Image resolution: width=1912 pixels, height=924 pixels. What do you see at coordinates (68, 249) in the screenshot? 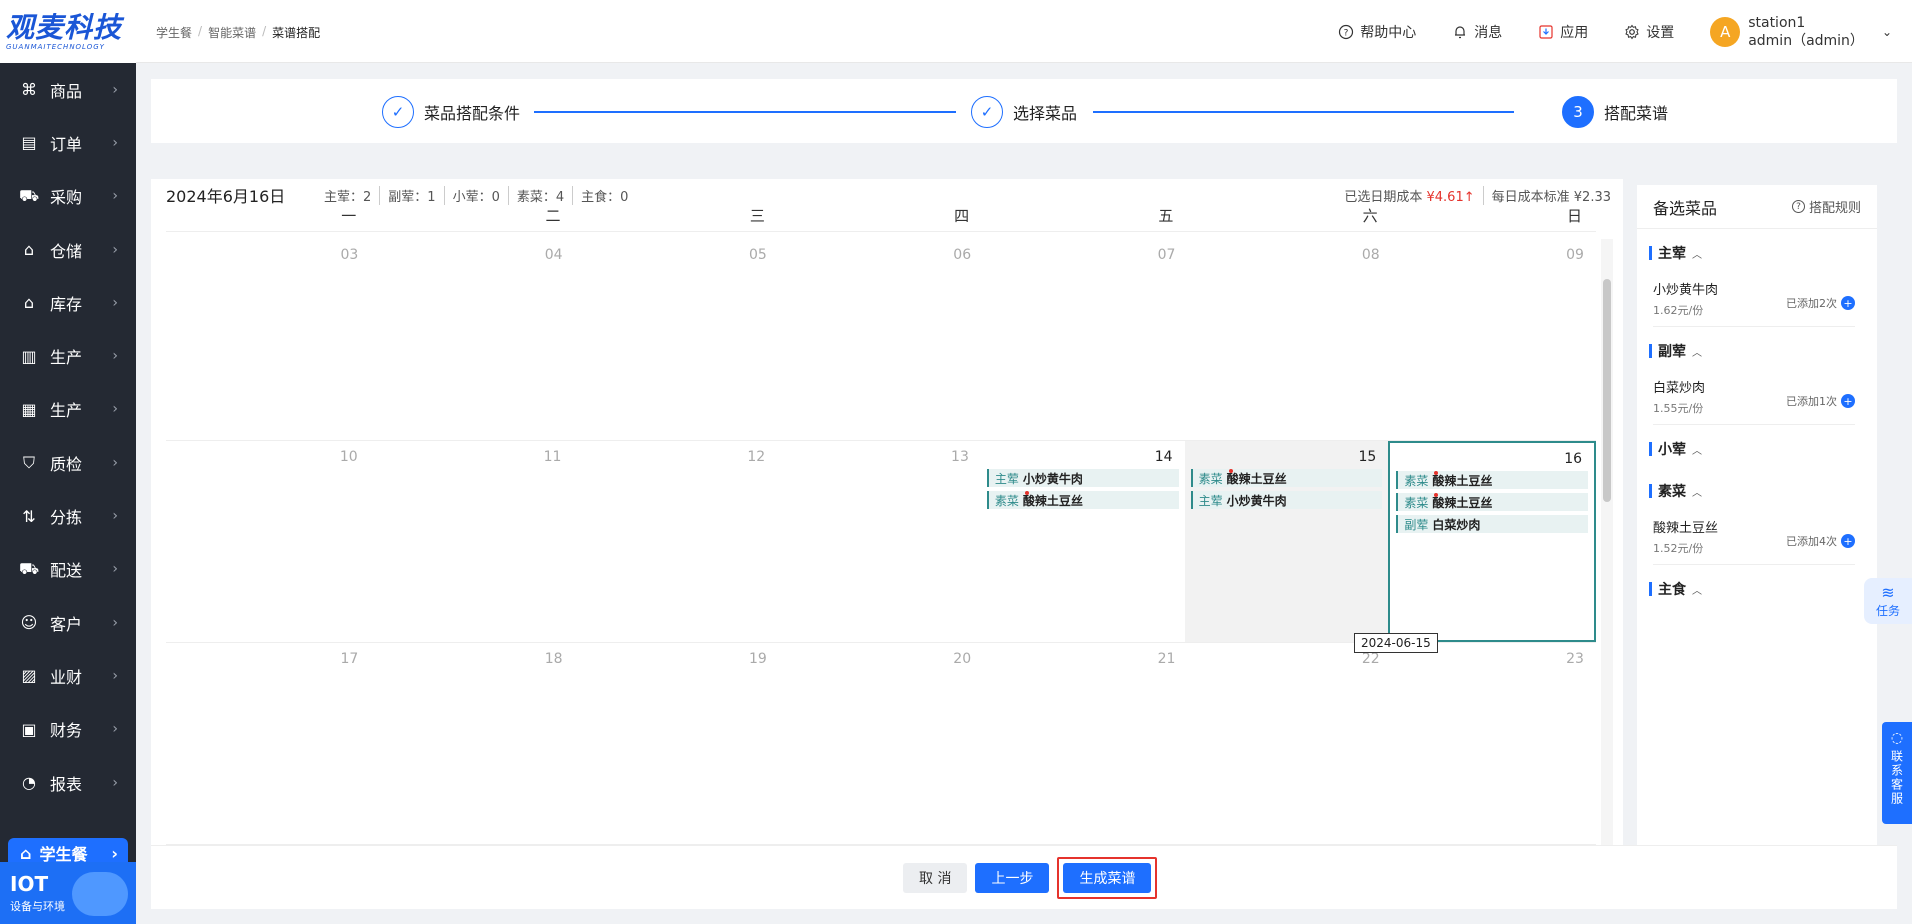
I see `sidebar-item-3: ⌂ 仓储 ›` at bounding box center [68, 249].